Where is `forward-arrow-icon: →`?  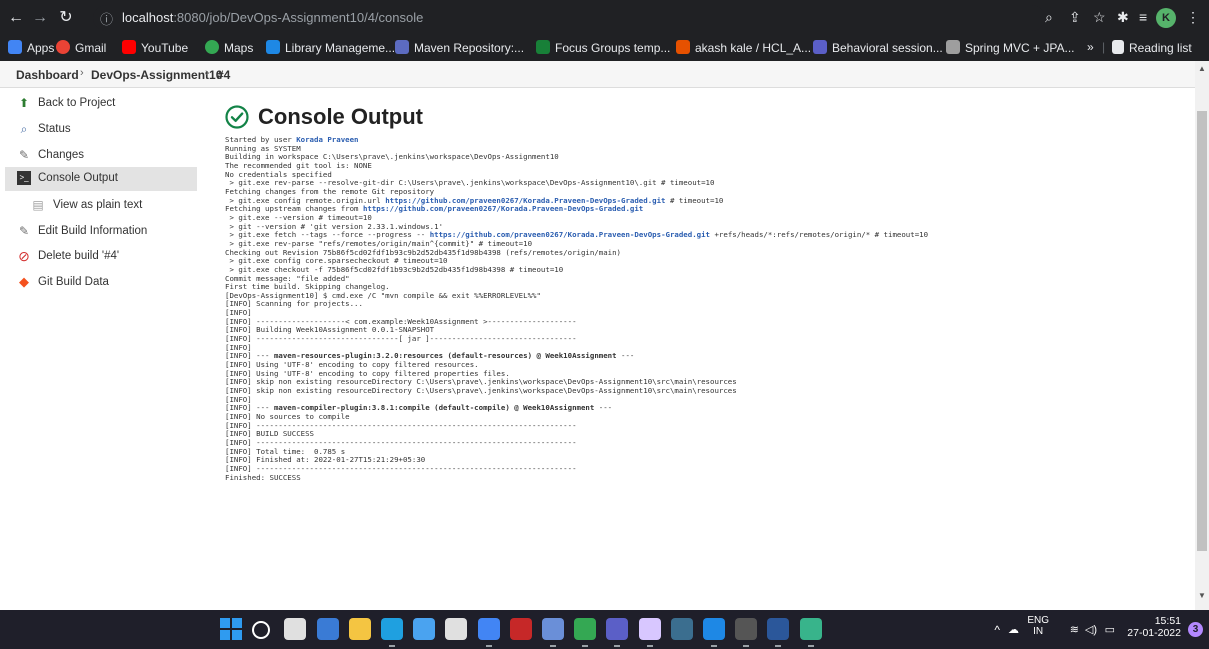
forward-arrow-icon: → is located at coordinates (40, 18).